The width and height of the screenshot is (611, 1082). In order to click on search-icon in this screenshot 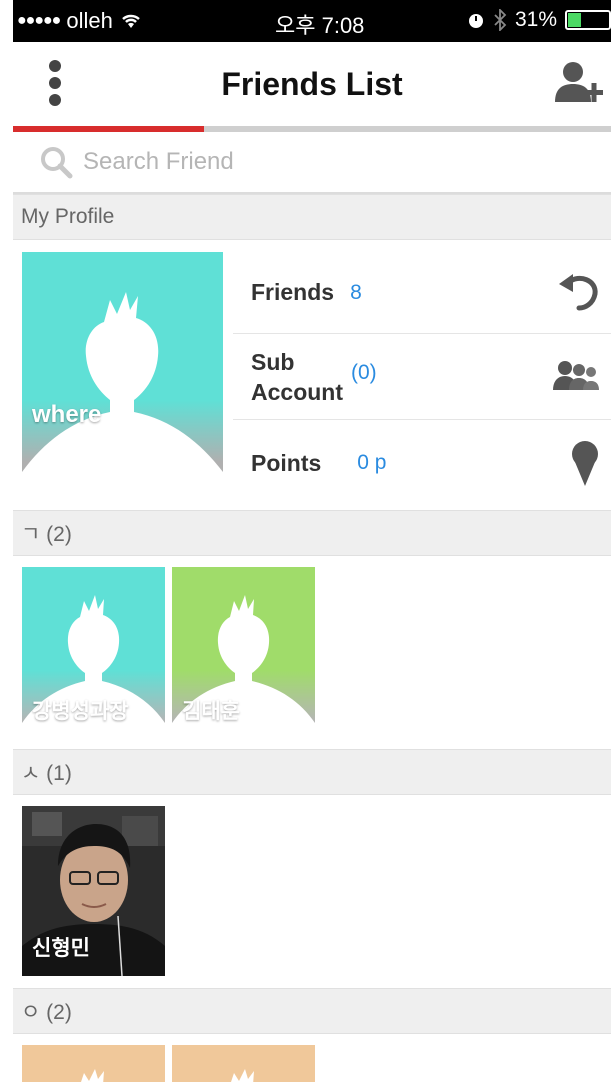, I will do `click(57, 163)`.